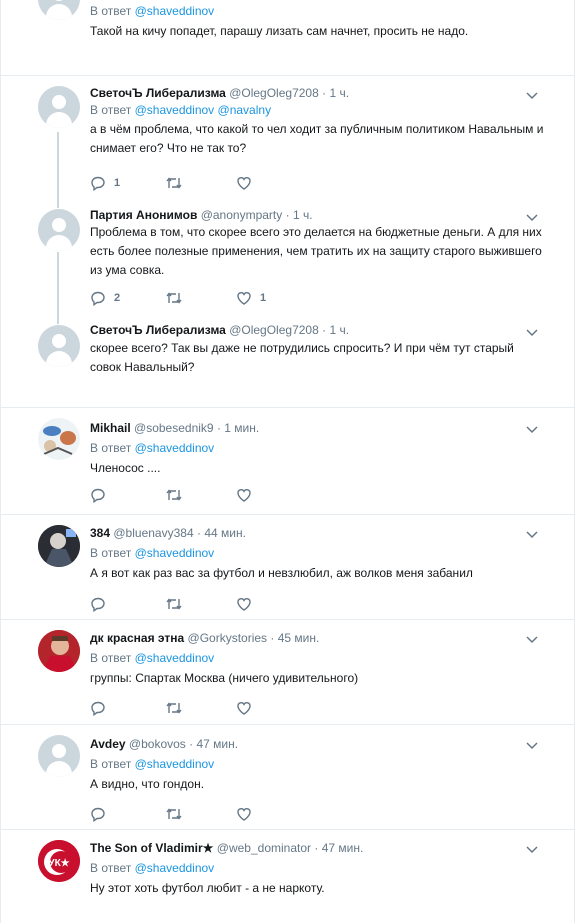 The image size is (575, 923). I want to click on tweet-header: 384 @bluenavy384 · 44 мин., so click(168, 533).